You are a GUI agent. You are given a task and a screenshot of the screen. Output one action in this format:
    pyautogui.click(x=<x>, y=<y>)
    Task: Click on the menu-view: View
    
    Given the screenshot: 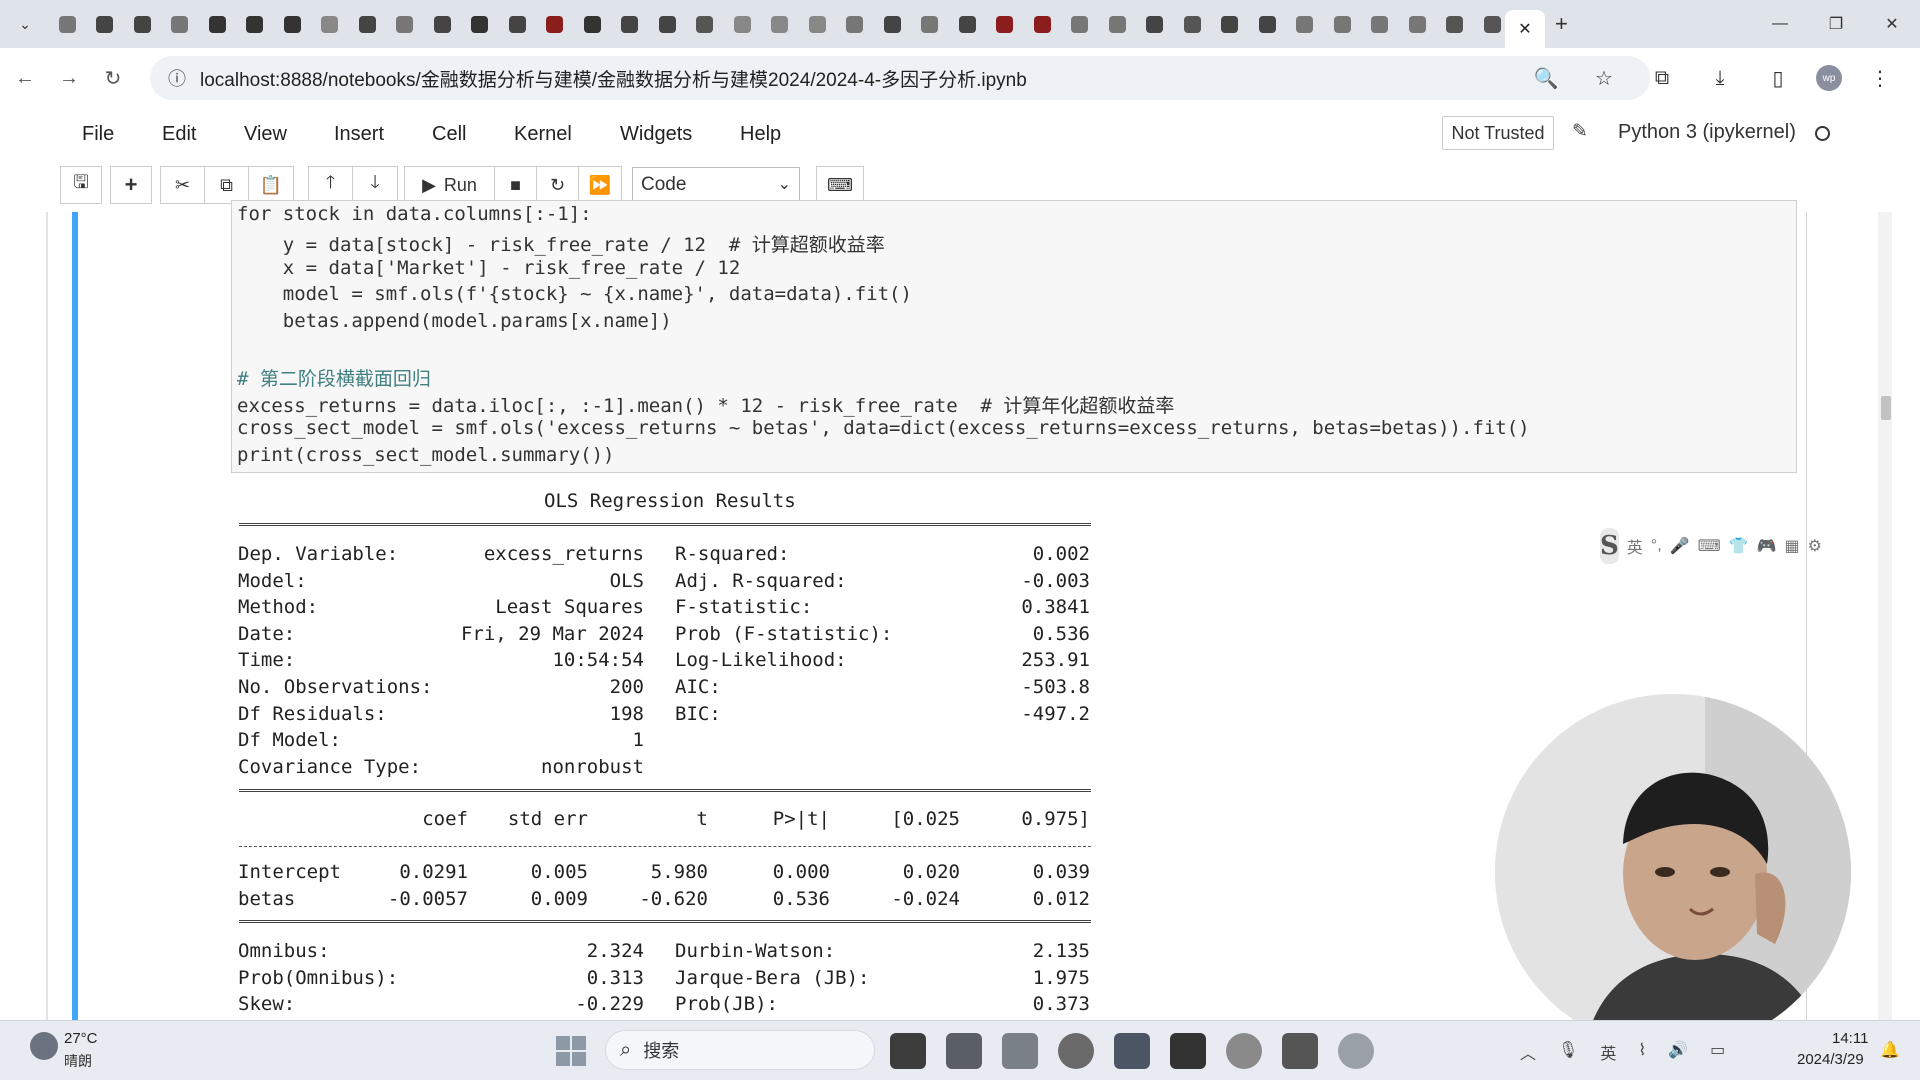 What is the action you would take?
    pyautogui.click(x=265, y=134)
    